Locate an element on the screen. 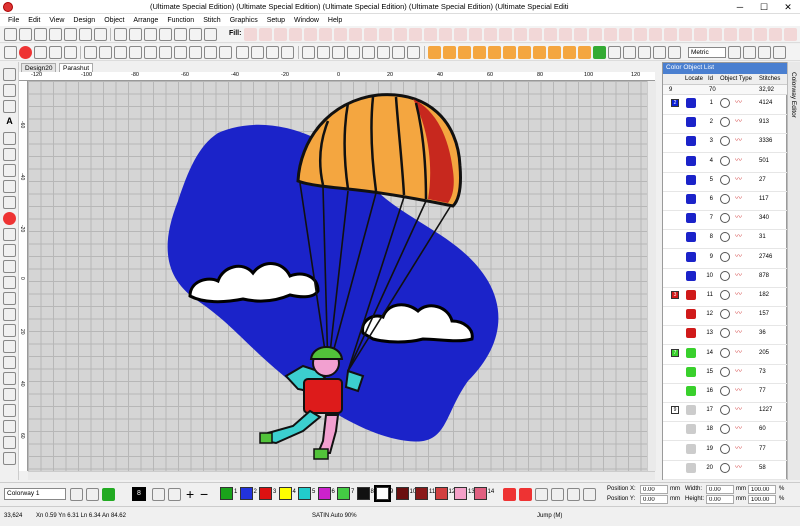 Image resolution: width=800 pixels, height=526 pixels. paste2-icon is located at coordinates (195, 52).